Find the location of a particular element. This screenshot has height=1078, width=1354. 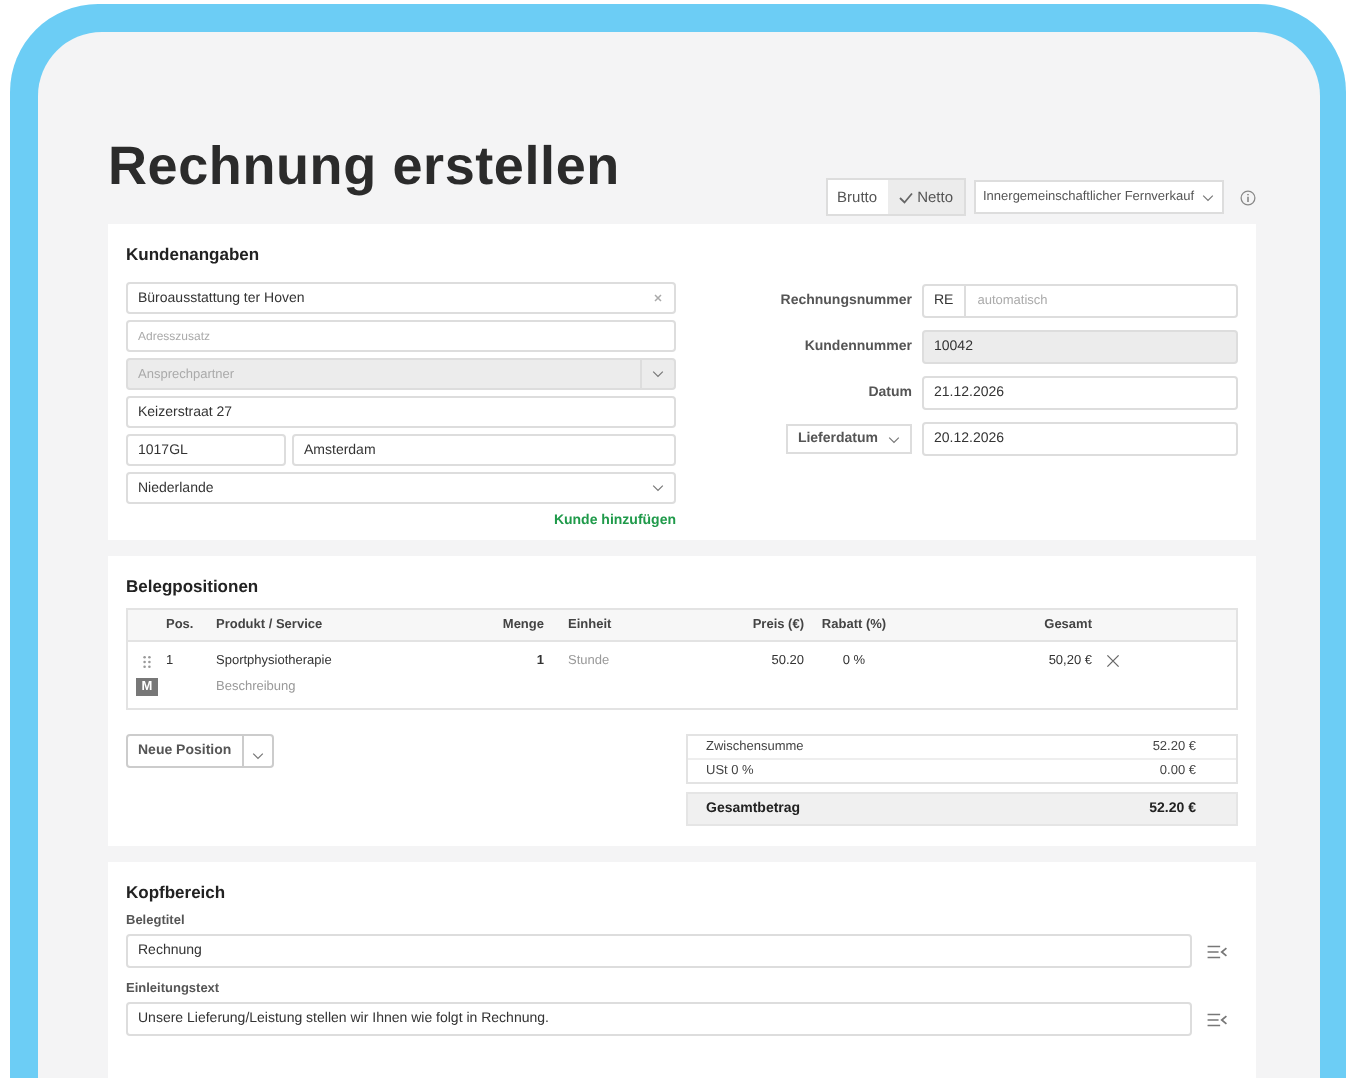

clear-icon is located at coordinates (658, 298).